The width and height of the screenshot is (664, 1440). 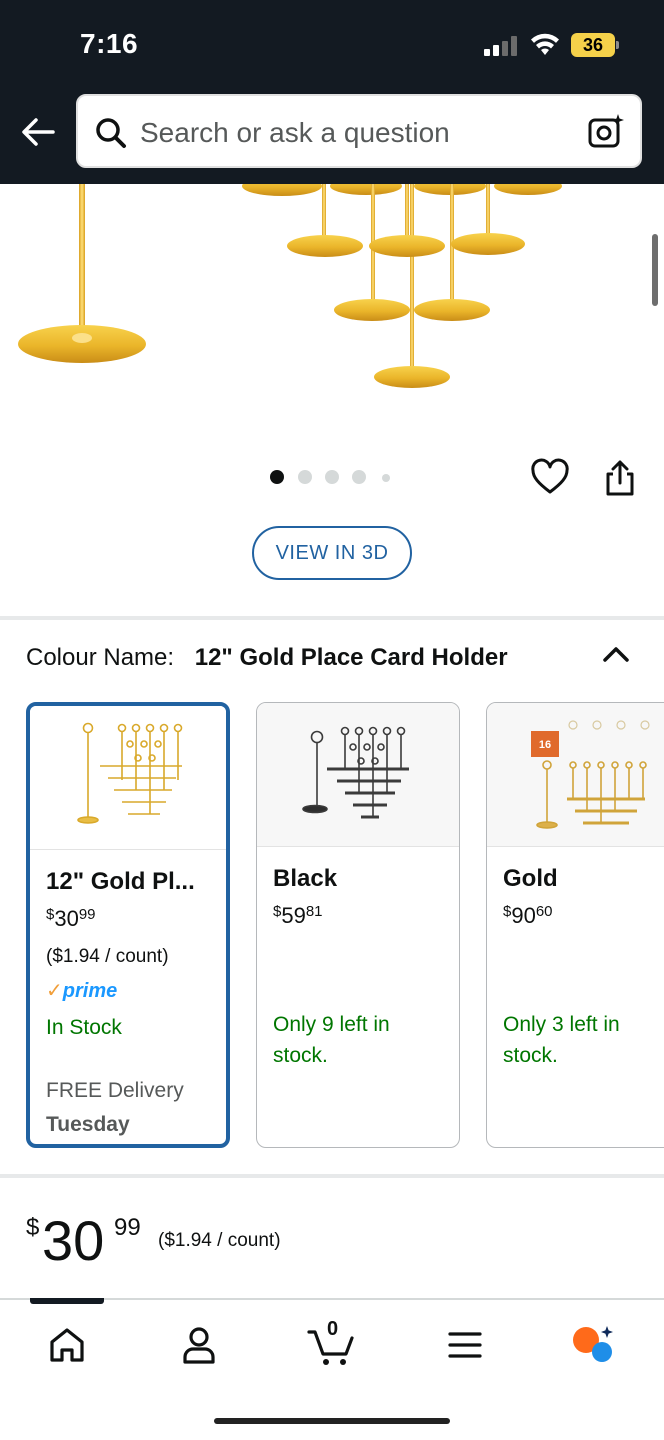 I want to click on battery-indicator: 36, so click(x=593, y=45).